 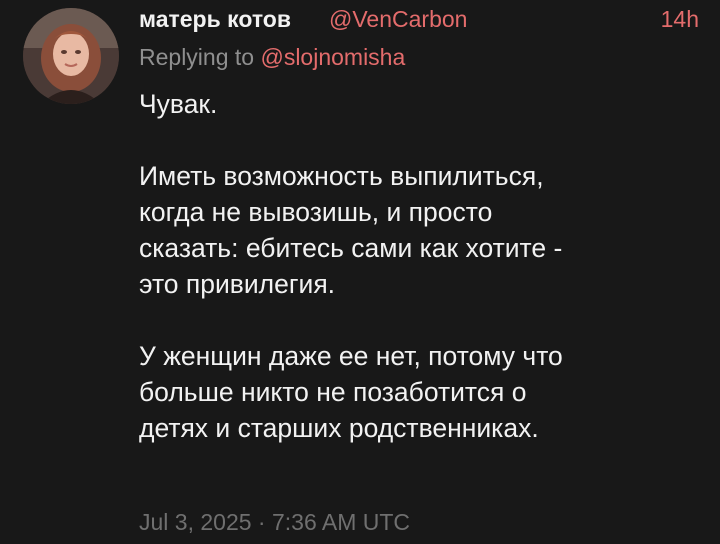 I want to click on post-timestamp: Jul 3, 2025 · 7:36 AM UTC, so click(x=274, y=522).